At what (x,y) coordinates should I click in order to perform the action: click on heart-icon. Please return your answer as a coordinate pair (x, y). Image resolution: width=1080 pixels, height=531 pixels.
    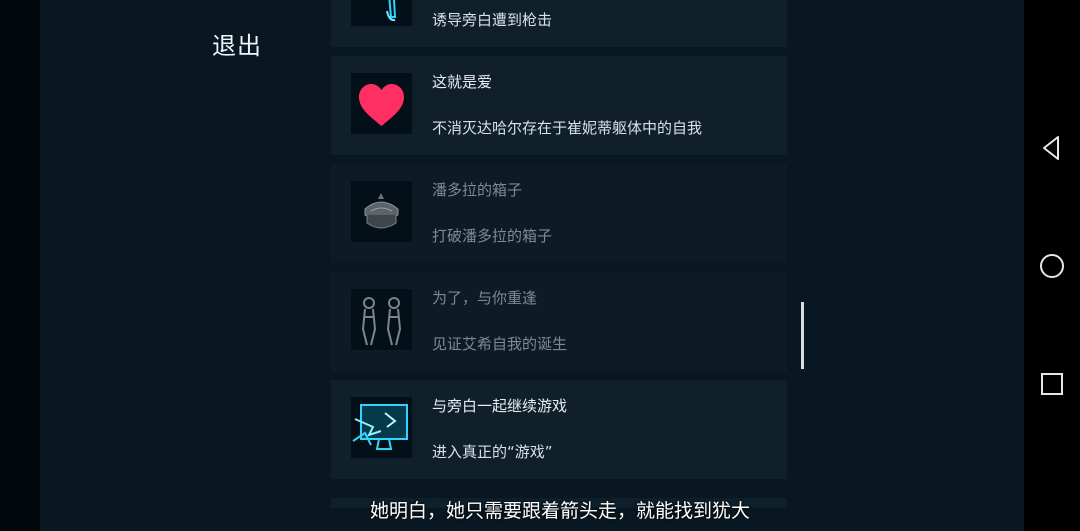
    Looking at the image, I should click on (381, 103).